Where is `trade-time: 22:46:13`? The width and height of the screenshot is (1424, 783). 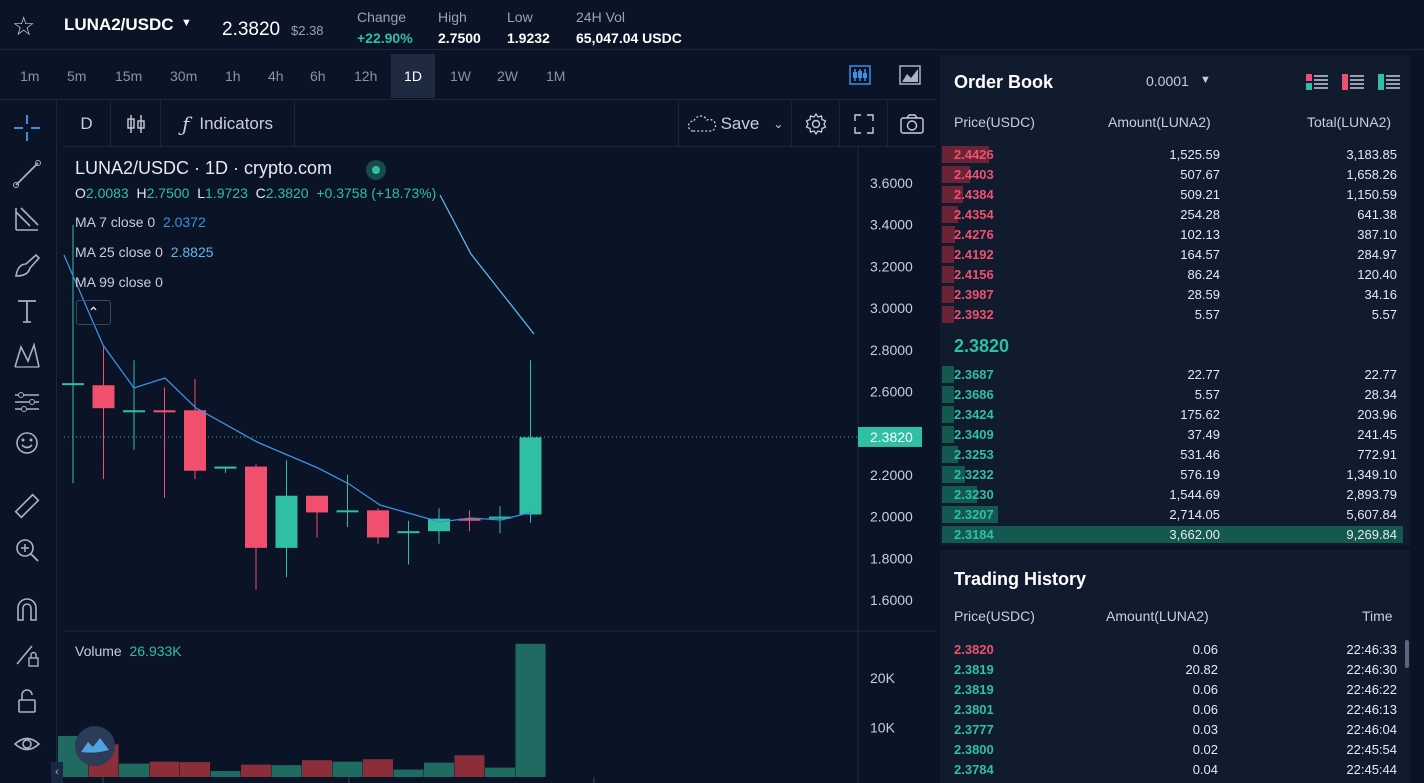 trade-time: 22:46:13 is located at coordinates (1371, 709).